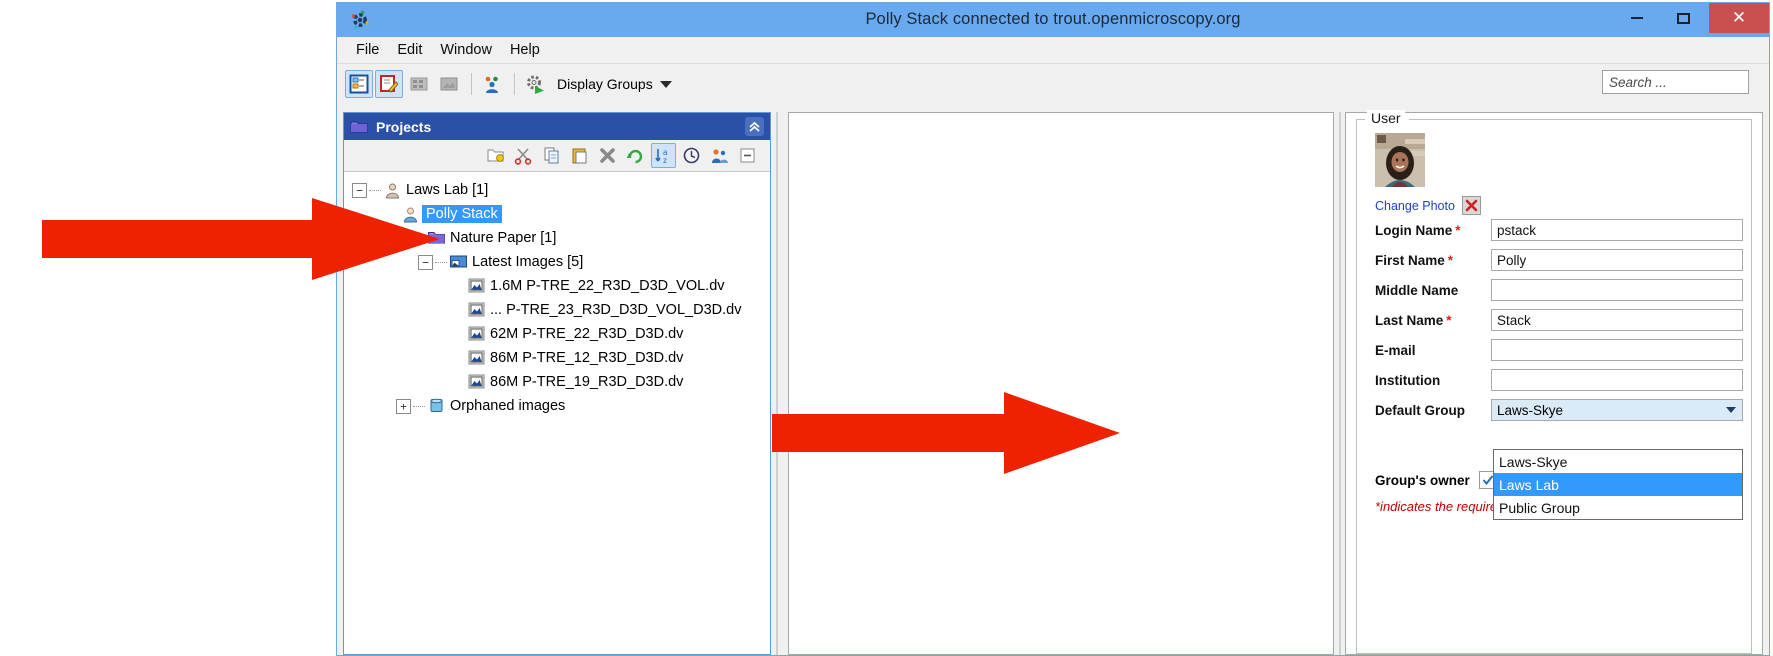  Describe the element at coordinates (1617, 320) in the screenshot. I see `input-last-name: Stack` at that location.